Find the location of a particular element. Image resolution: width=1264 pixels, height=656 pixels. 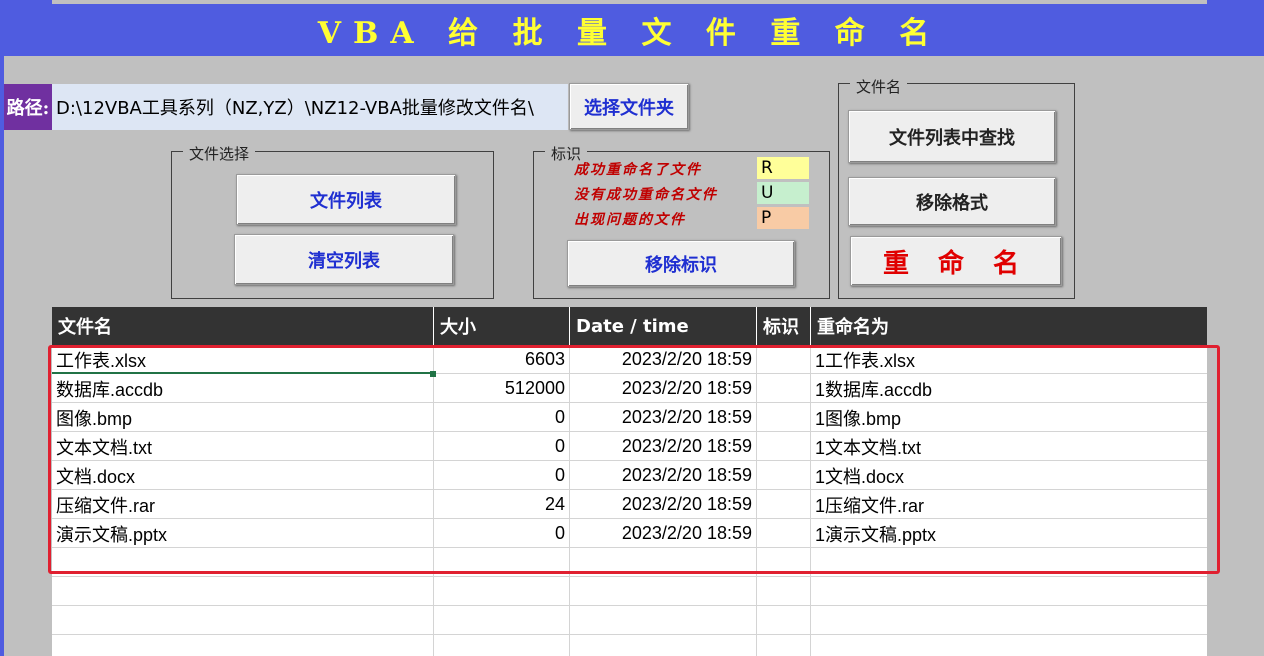

file-list-button: 文件列表 is located at coordinates (346, 199).